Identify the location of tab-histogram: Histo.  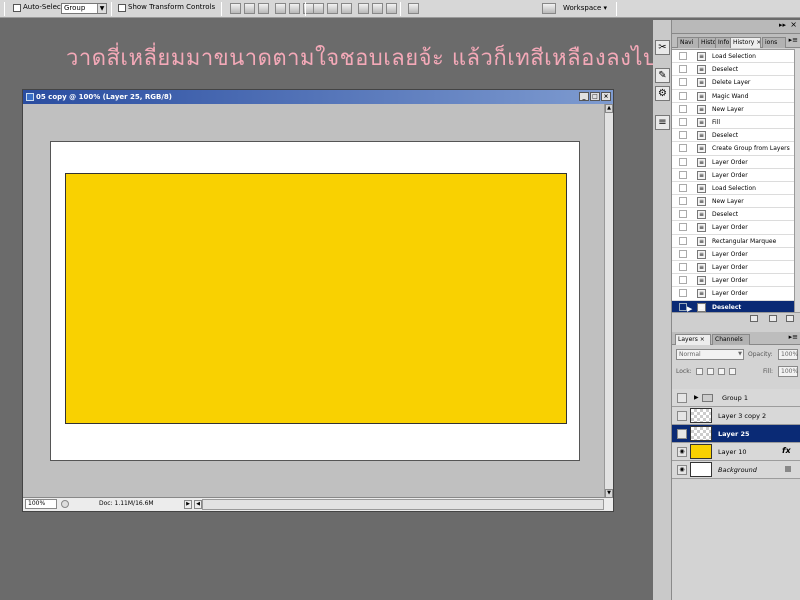
(707, 42).